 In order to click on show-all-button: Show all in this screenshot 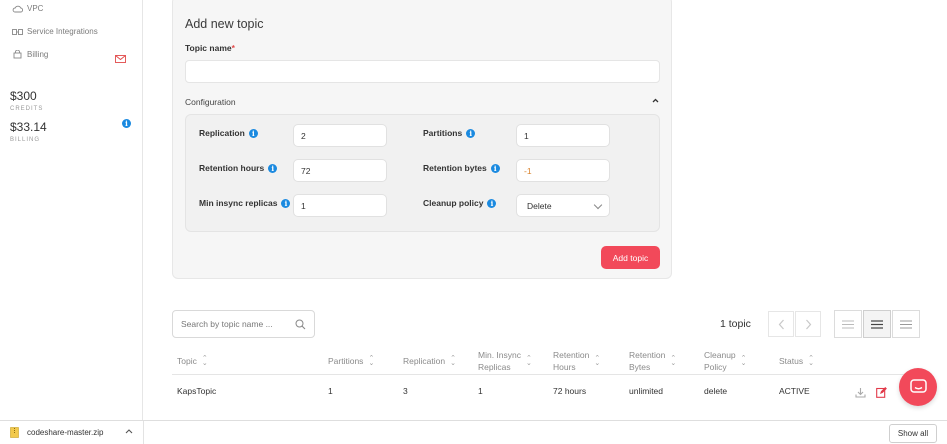, I will do `click(913, 433)`.